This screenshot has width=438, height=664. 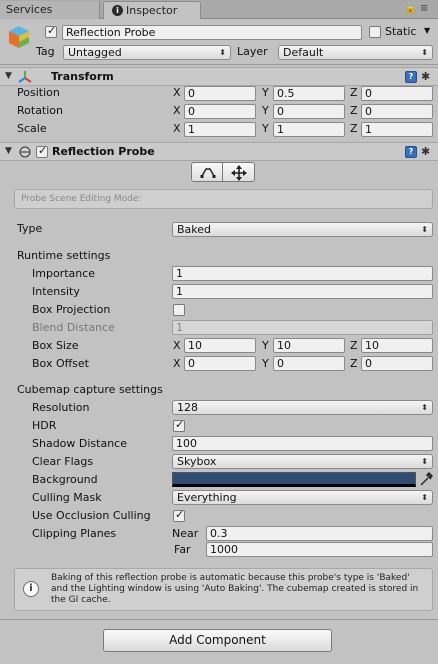 I want to click on culling-mask-label: Culling Mask, so click(x=67, y=497).